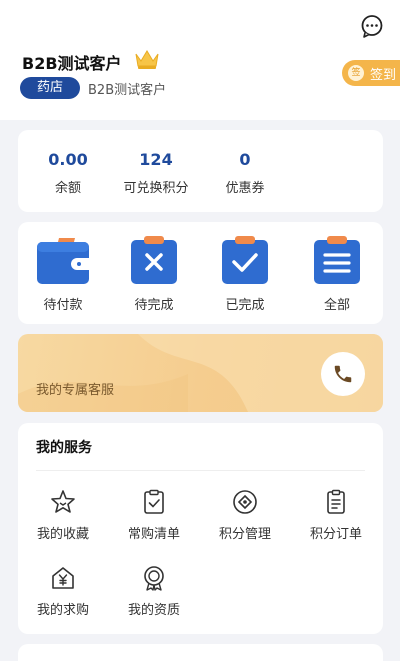 The width and height of the screenshot is (400, 661). What do you see at coordinates (336, 305) in the screenshot?
I see `order-label: 全部` at bounding box center [336, 305].